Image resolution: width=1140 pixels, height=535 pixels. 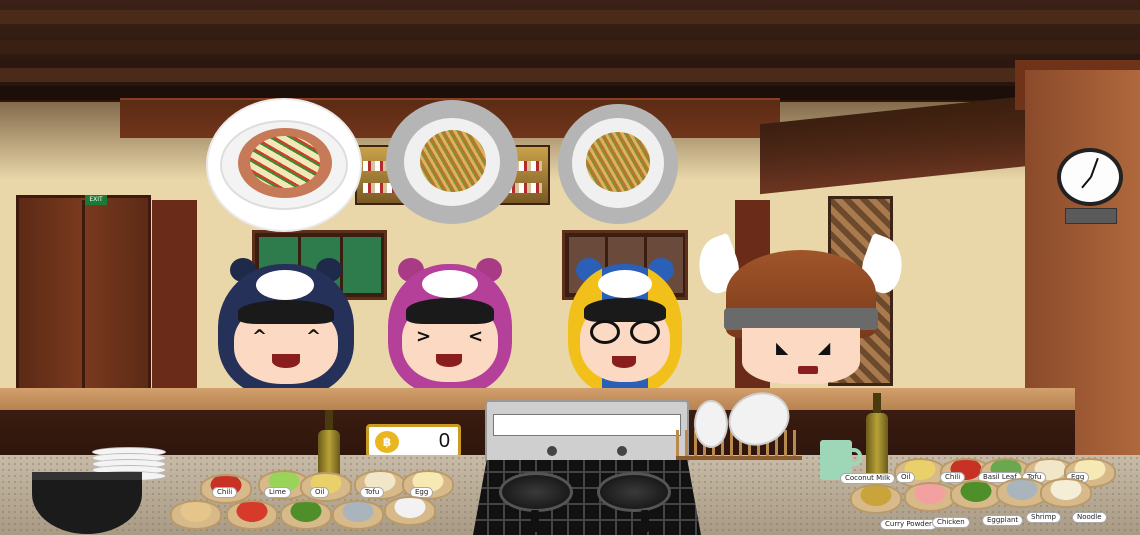 I want to click on stove, so click(x=587, y=467).